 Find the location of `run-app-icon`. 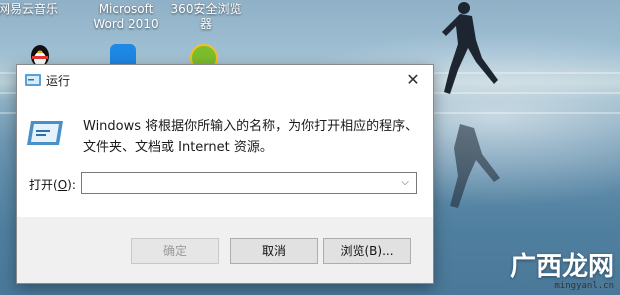

run-app-icon is located at coordinates (45, 133).